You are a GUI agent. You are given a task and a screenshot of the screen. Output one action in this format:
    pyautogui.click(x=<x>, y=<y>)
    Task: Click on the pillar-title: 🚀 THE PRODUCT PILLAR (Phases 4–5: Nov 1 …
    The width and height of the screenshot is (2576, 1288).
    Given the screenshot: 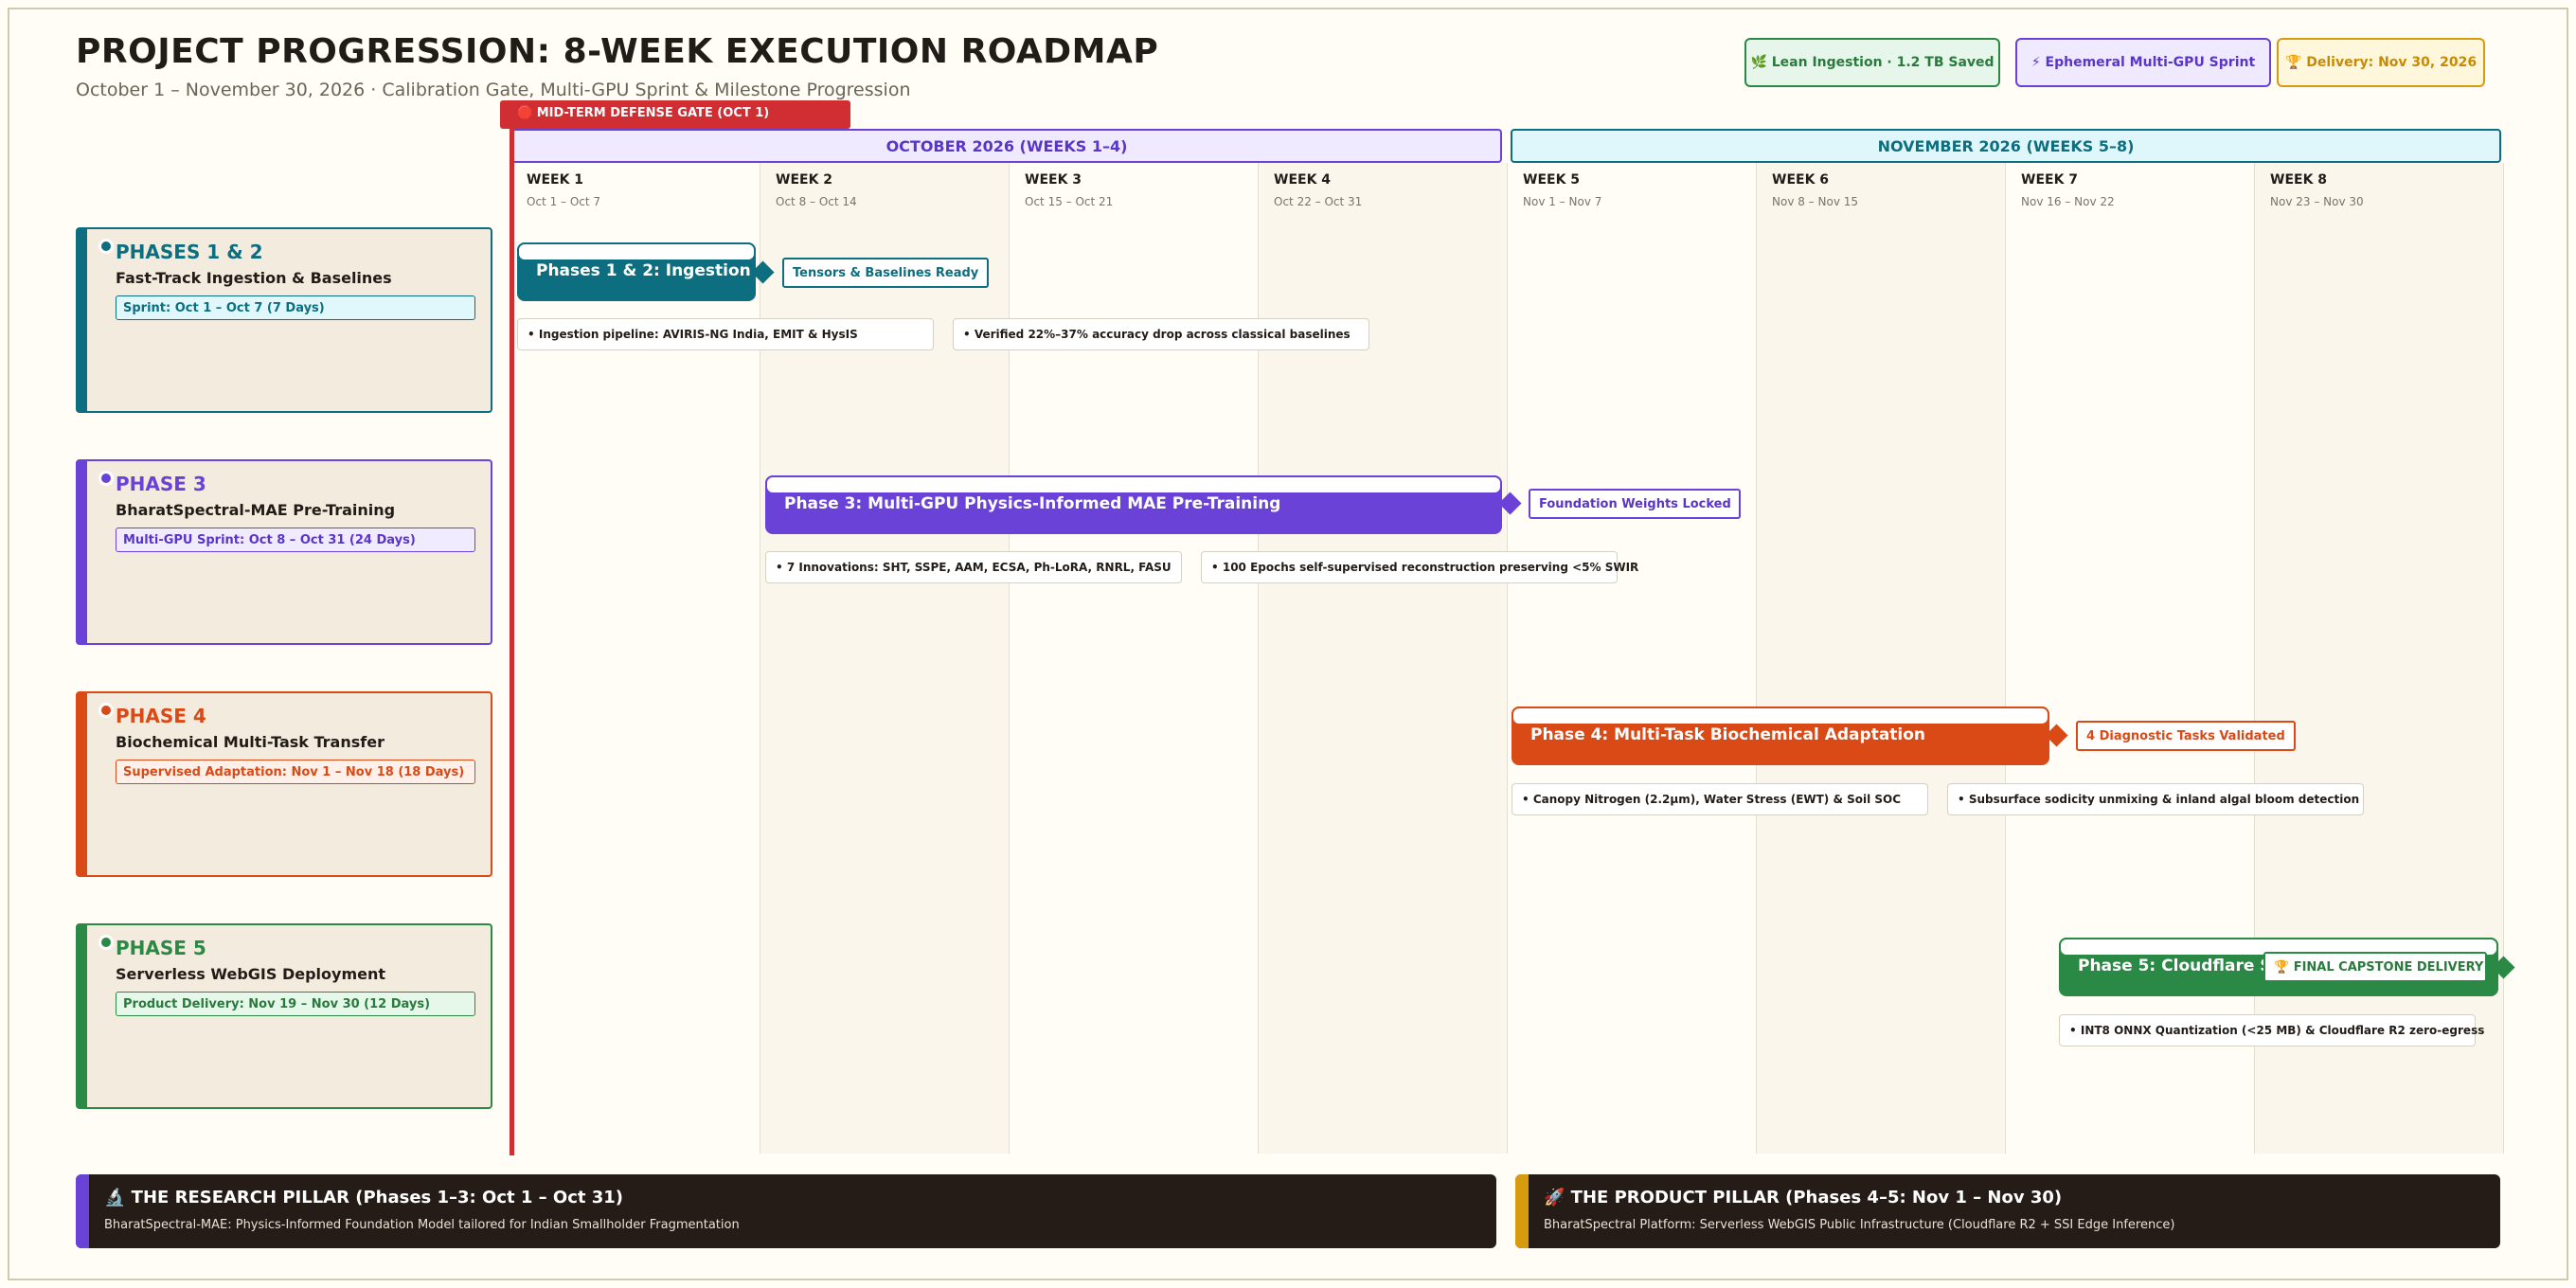 What is the action you would take?
    pyautogui.click(x=1803, y=1198)
    